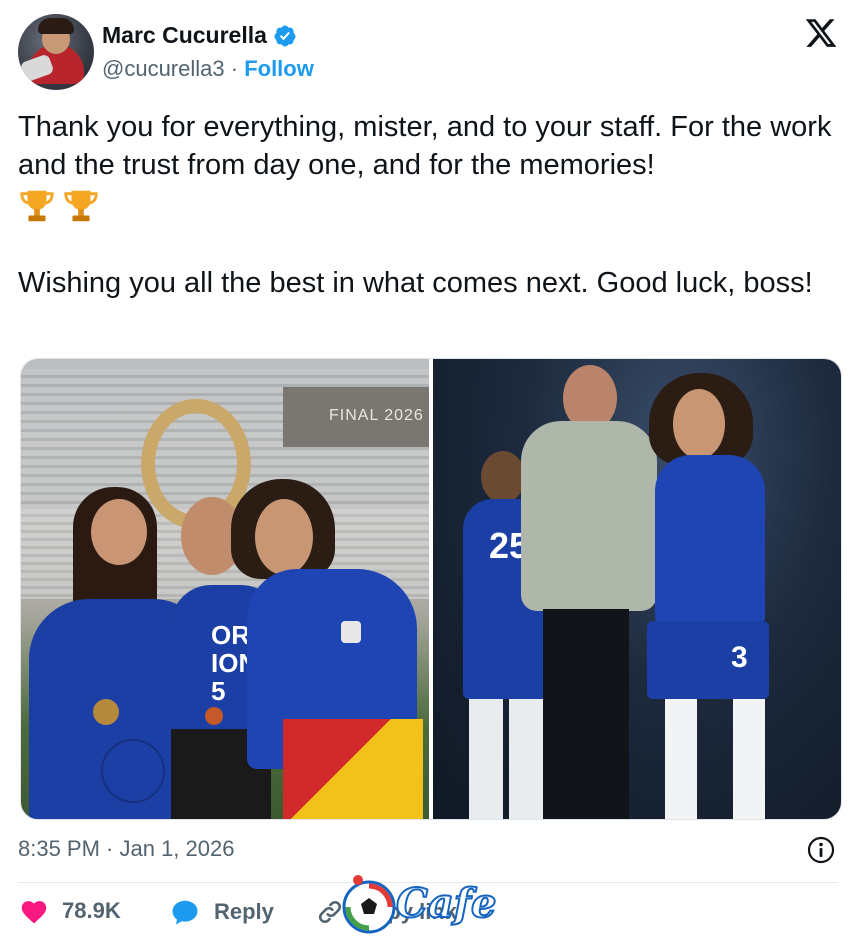  Describe the element at coordinates (739, 657) in the screenshot. I see `jersey-number-3: 3` at that location.